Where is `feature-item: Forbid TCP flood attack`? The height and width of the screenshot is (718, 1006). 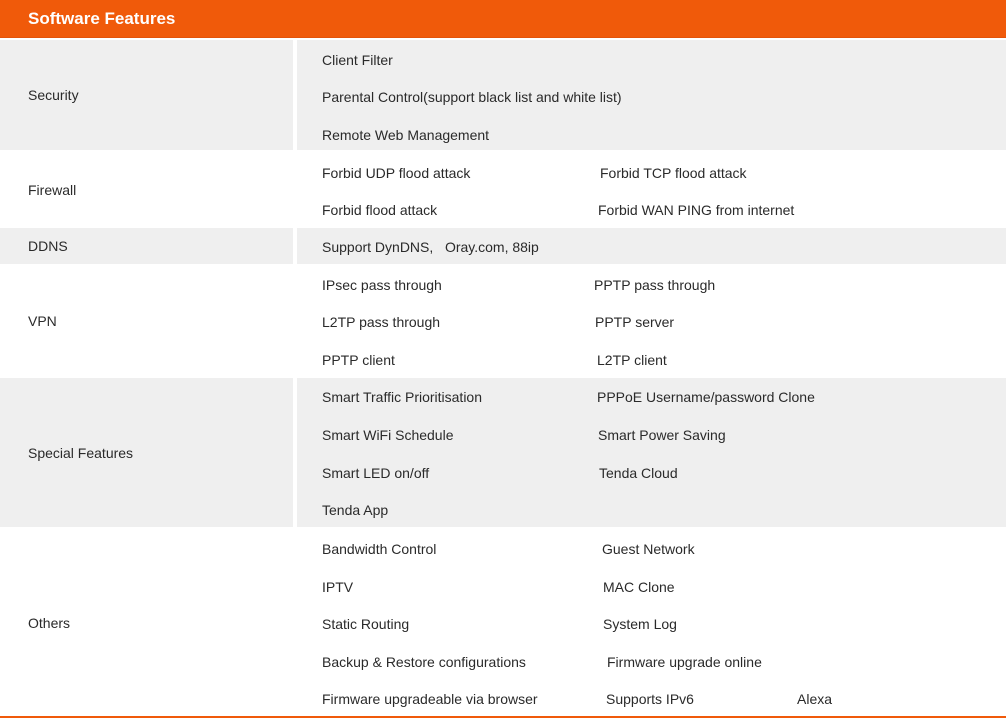 feature-item: Forbid TCP flood attack is located at coordinates (673, 173).